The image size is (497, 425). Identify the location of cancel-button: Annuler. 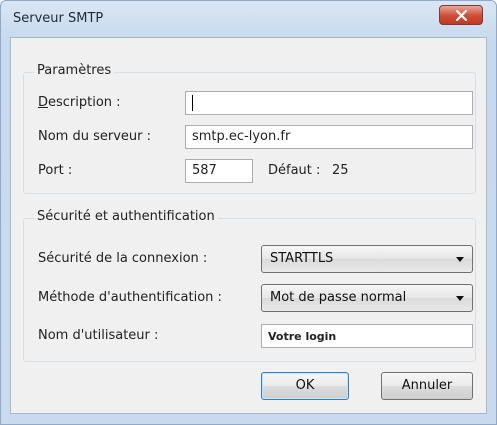
(427, 386).